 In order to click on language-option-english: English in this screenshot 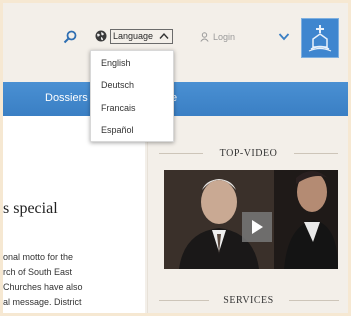, I will do `click(116, 63)`.